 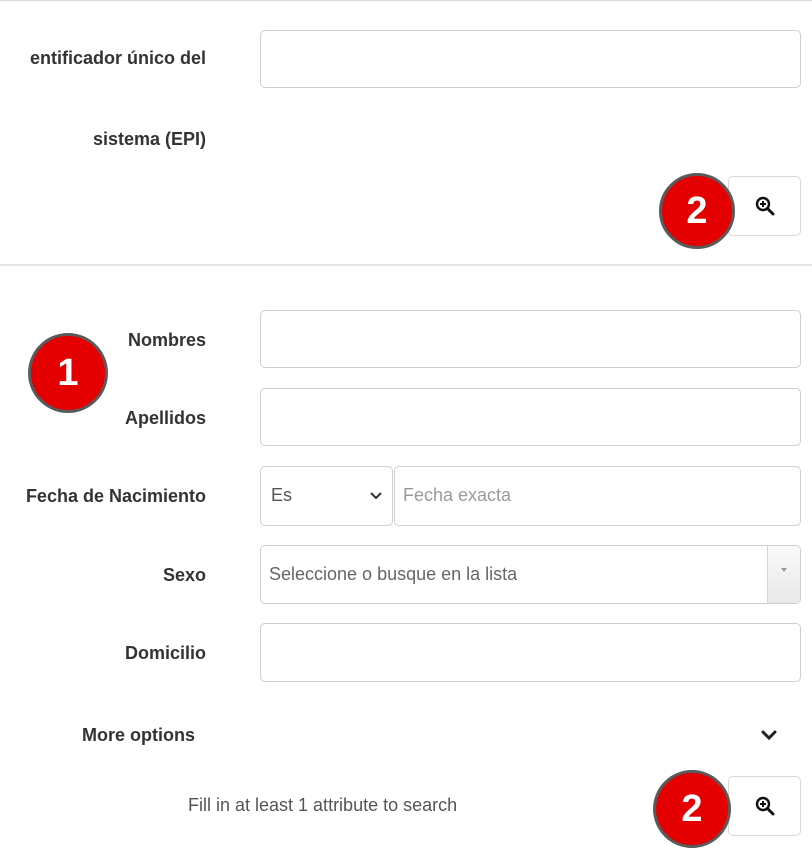 What do you see at coordinates (597, 496) in the screenshot?
I see `fecha-exacta-input: Fecha exacta` at bounding box center [597, 496].